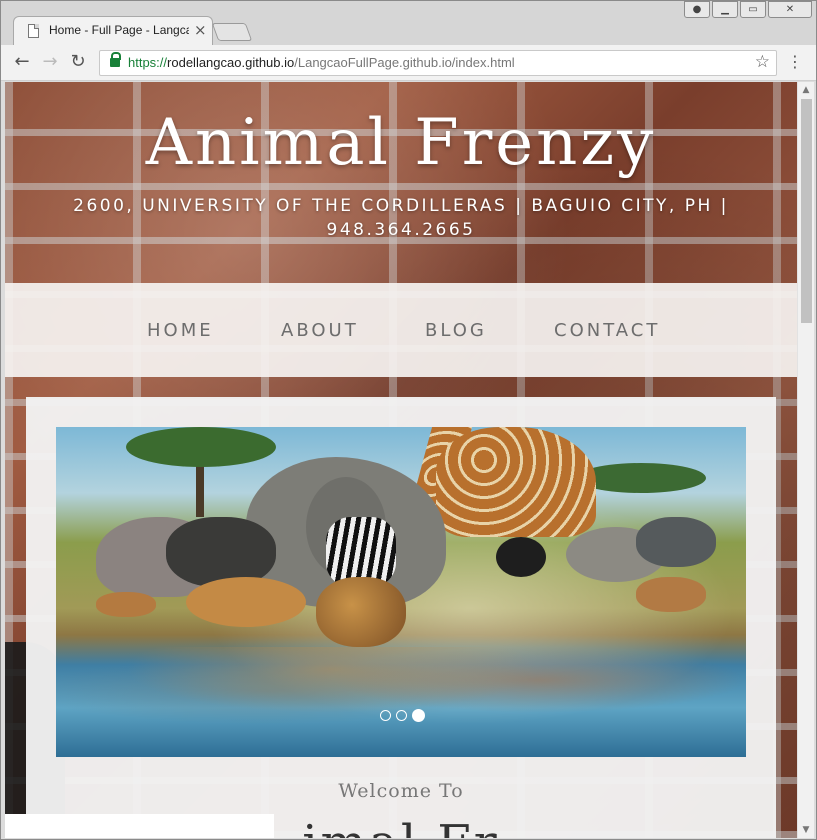 Image resolution: width=817 pixels, height=840 pixels. I want to click on vertical-scrollbar: ▲ ▼, so click(805, 460).